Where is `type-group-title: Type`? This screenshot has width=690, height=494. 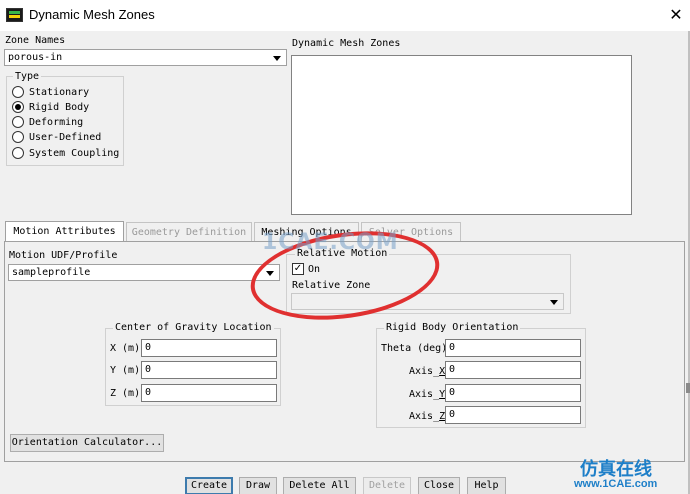 type-group-title: Type is located at coordinates (27, 76).